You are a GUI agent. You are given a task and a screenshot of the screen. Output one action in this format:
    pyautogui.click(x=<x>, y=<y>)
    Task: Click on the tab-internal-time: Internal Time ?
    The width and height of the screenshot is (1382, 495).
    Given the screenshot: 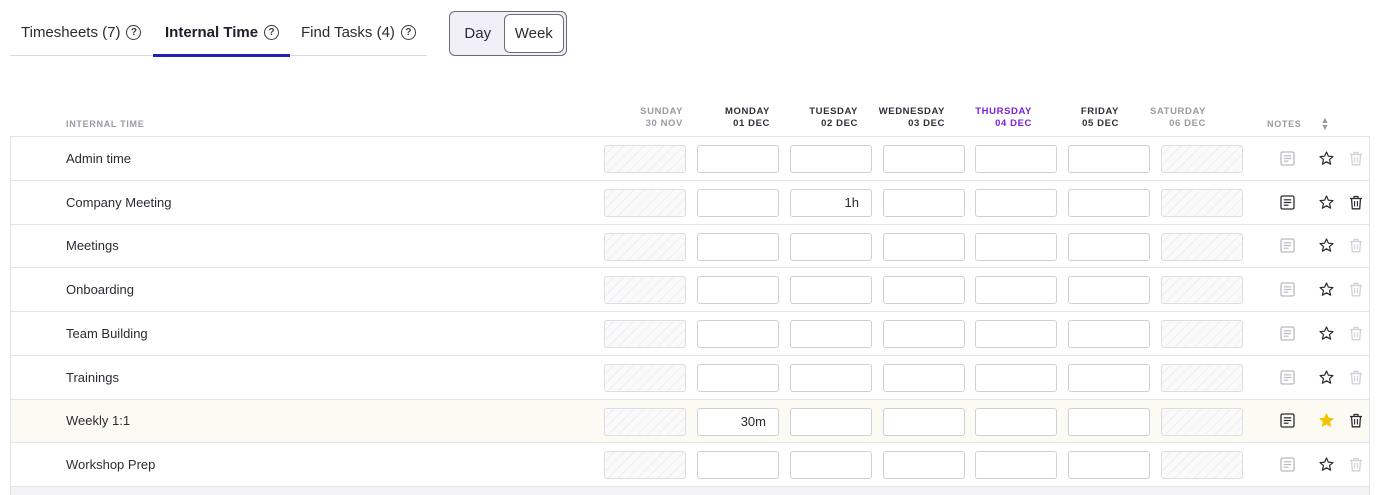 What is the action you would take?
    pyautogui.click(x=221, y=33)
    